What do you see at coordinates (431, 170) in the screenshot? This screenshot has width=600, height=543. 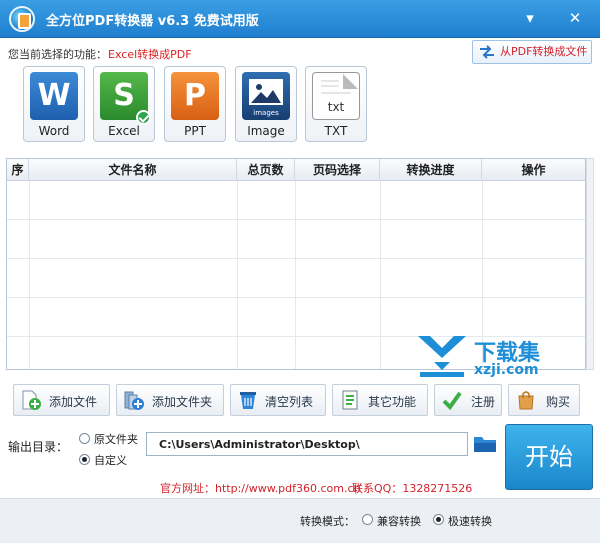 I see `column-header-progress: 转换进度` at bounding box center [431, 170].